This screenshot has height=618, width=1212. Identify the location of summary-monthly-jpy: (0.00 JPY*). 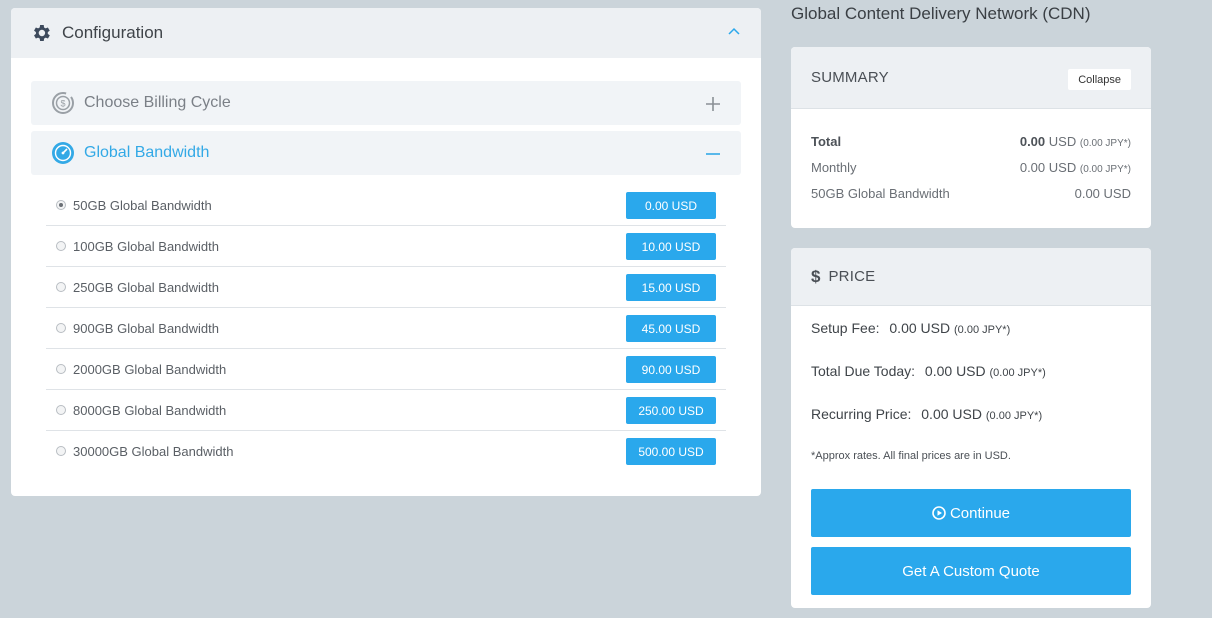
(1105, 169).